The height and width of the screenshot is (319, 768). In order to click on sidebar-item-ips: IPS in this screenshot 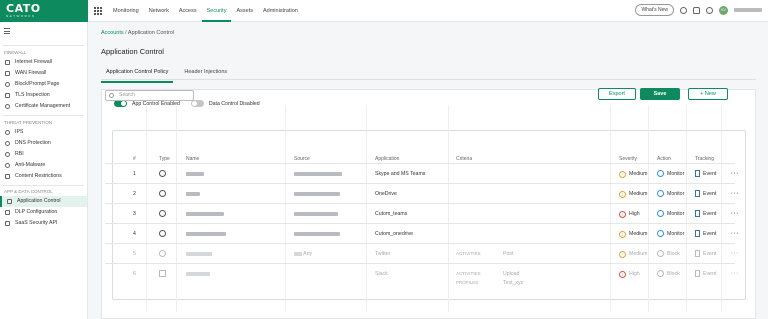, I will do `click(43, 132)`.